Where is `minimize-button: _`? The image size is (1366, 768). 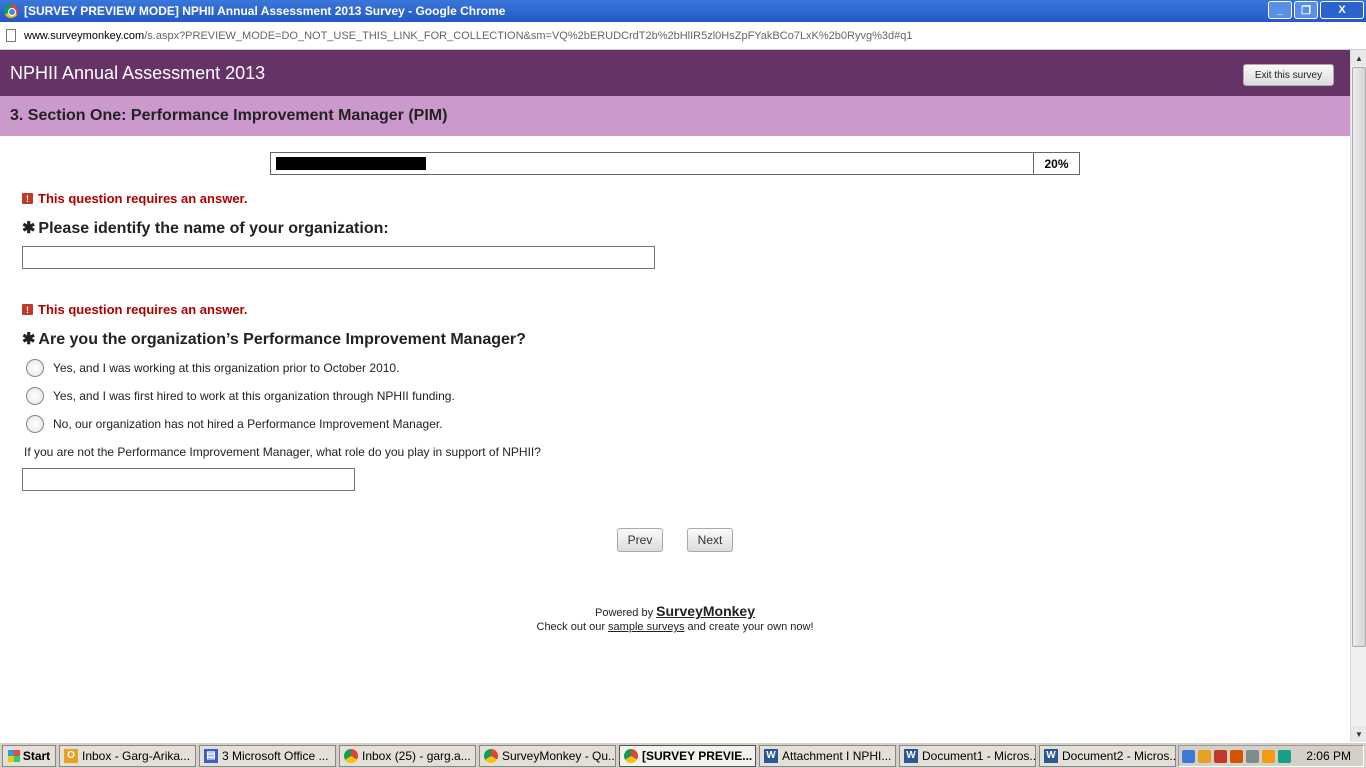 minimize-button: _ is located at coordinates (1280, 10).